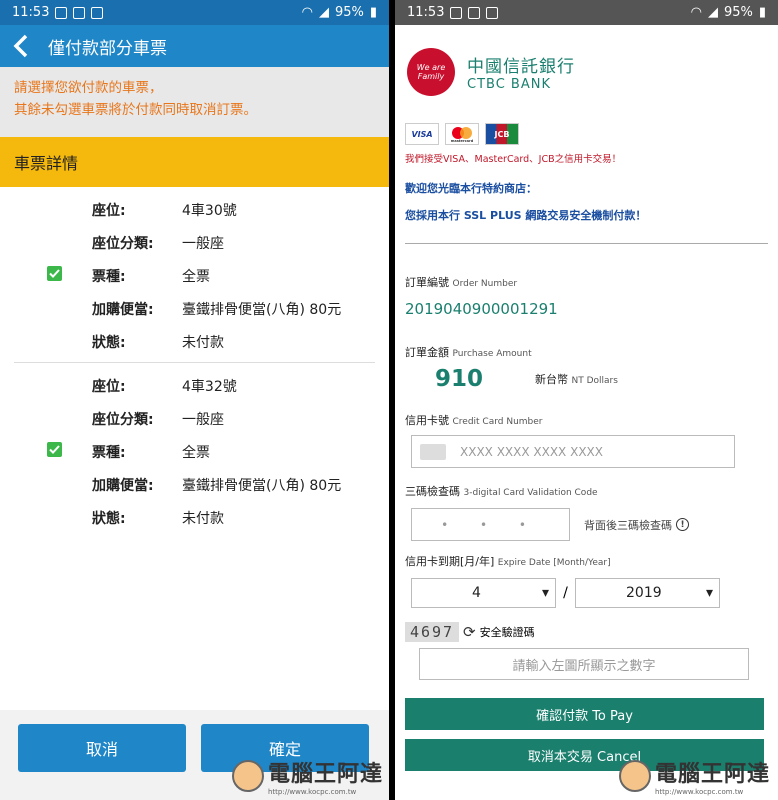  Describe the element at coordinates (61, 12) in the screenshot. I see `notification-icon` at that location.